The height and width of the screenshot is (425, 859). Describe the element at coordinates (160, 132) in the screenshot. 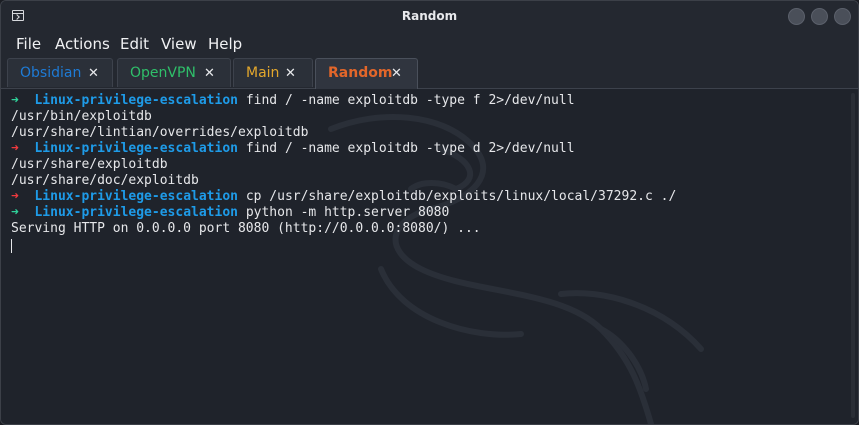

I see `output-line: /usr/share/lintian/overrides/exploitdb` at that location.